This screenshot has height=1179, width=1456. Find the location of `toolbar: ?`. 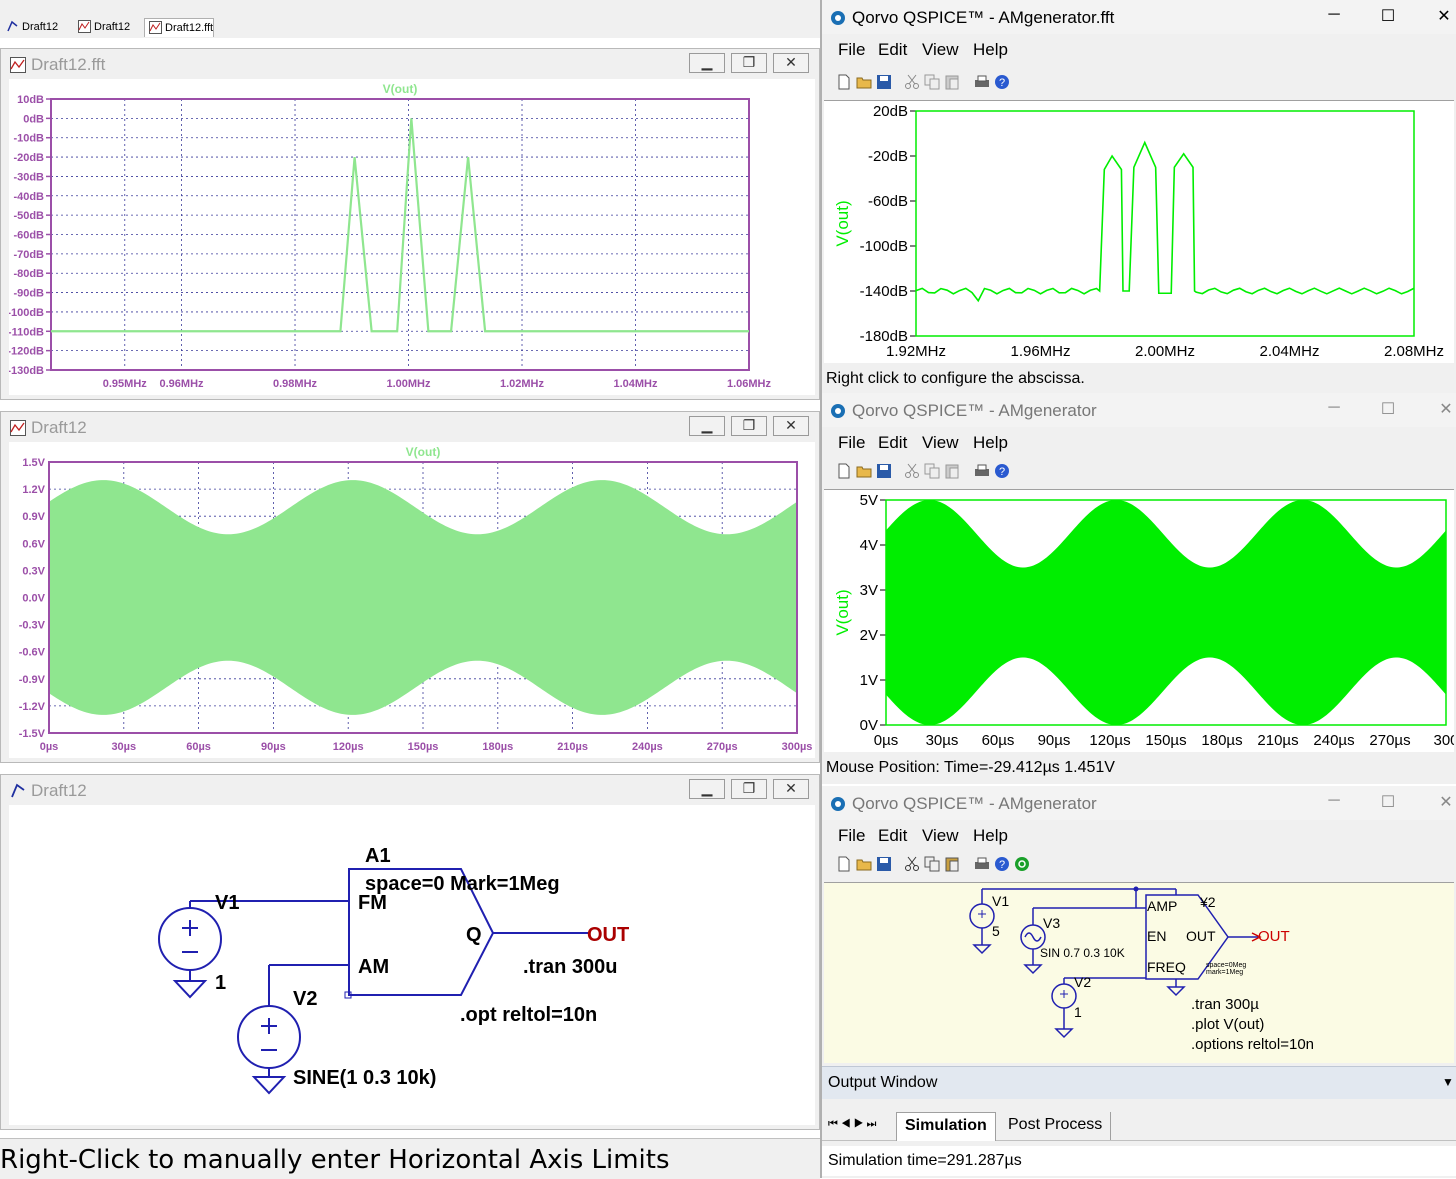

toolbar: ? is located at coordinates (982, 474).